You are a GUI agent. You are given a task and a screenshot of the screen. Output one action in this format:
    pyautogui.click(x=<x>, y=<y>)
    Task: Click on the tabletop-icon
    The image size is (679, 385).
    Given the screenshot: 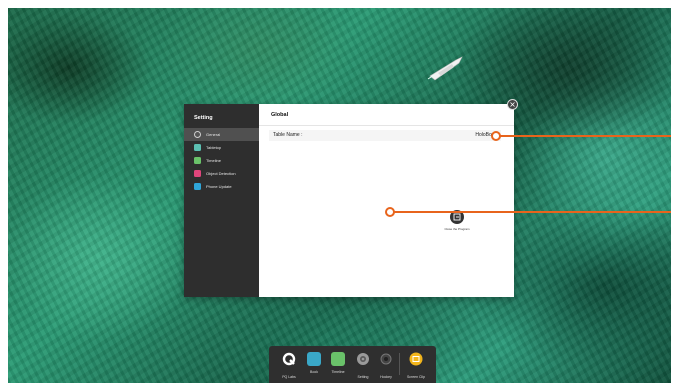 What is the action you would take?
    pyautogui.click(x=197, y=147)
    